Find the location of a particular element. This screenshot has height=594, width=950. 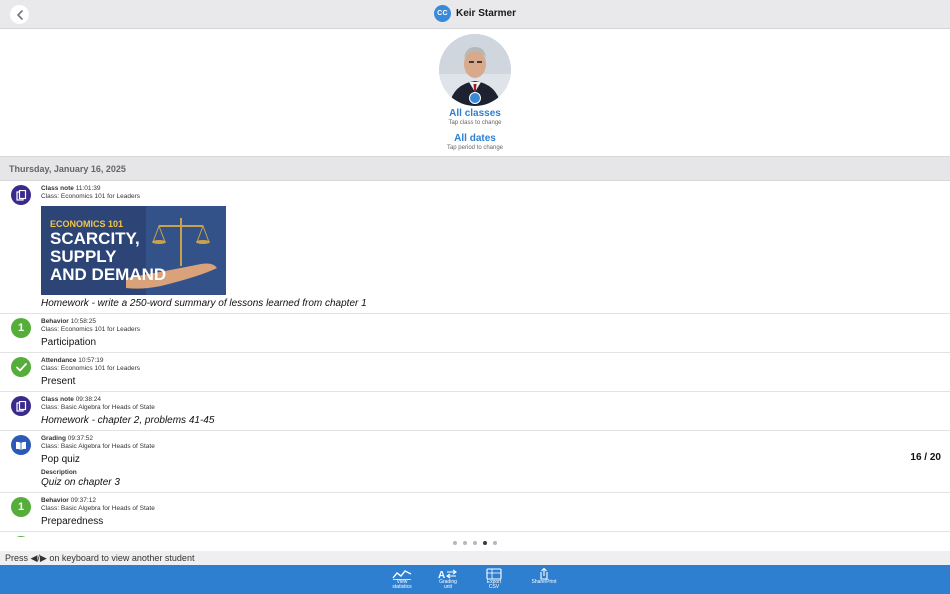

class-filter: All classes Tap class to change is located at coordinates (475, 117).